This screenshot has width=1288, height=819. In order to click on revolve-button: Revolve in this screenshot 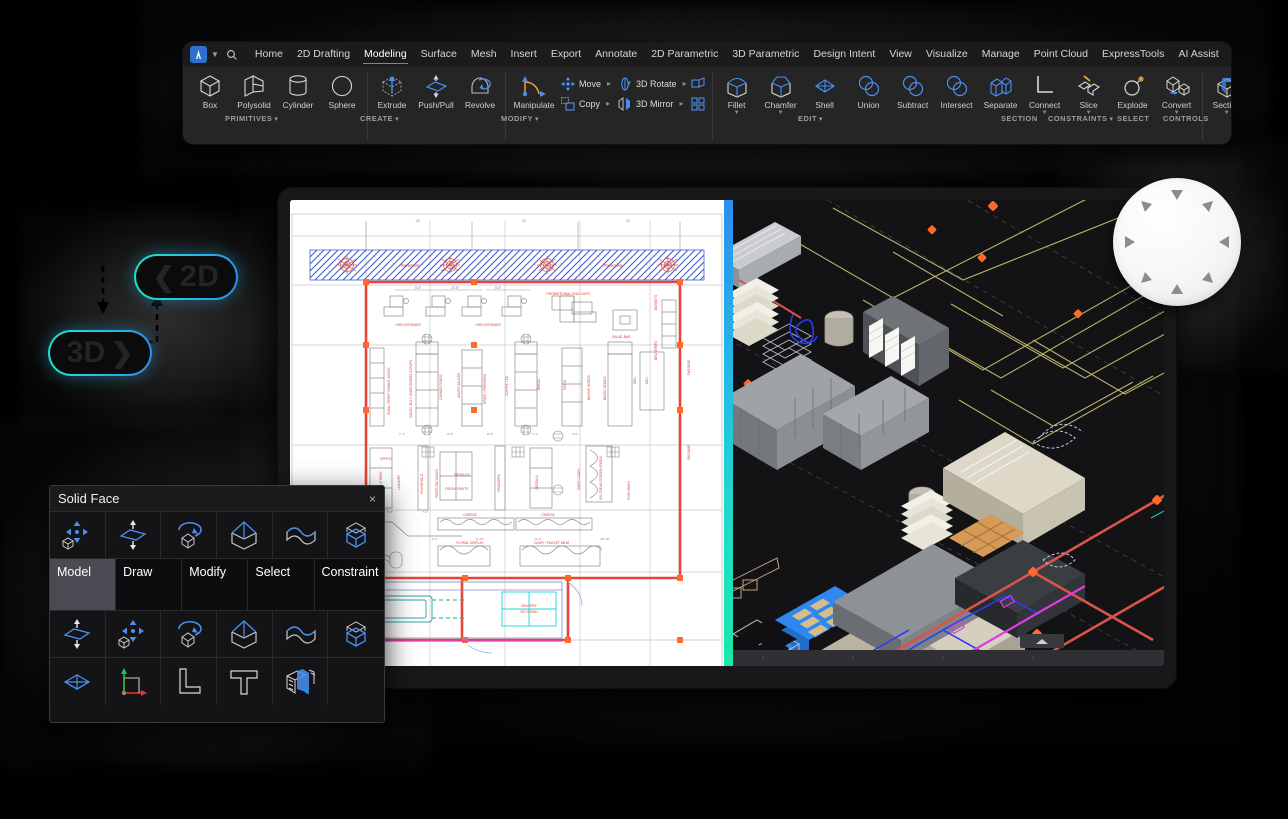, I will do `click(480, 88)`.